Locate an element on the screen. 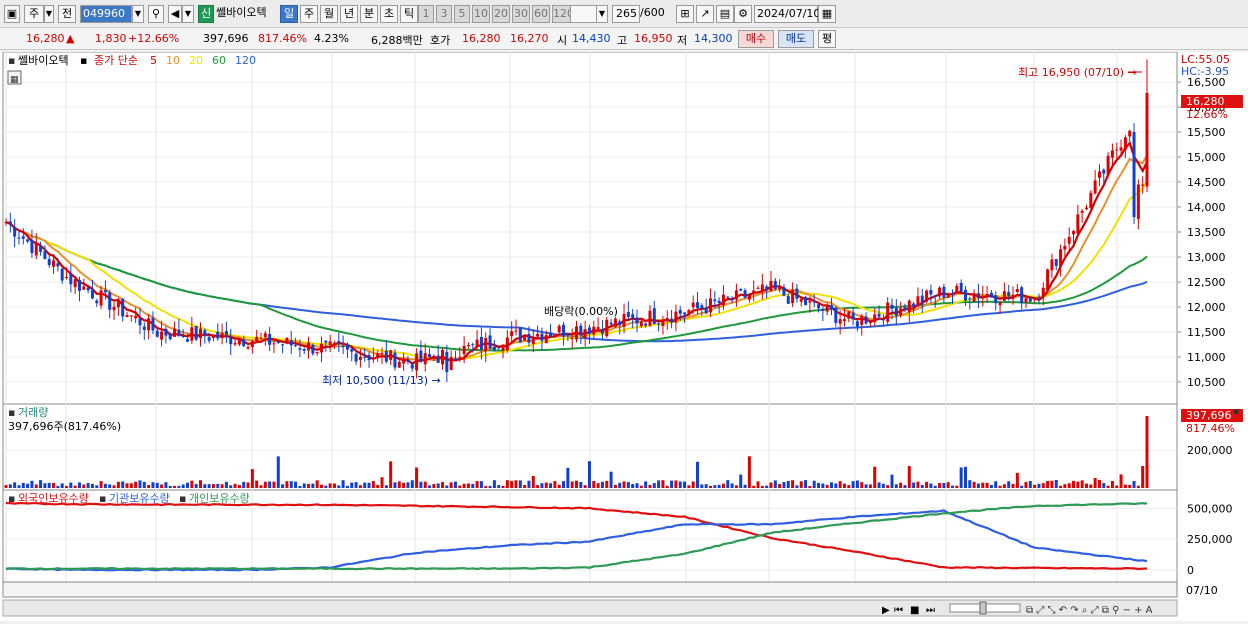 The height and width of the screenshot is (624, 1248). interval-button-3: 3 is located at coordinates (444, 14).